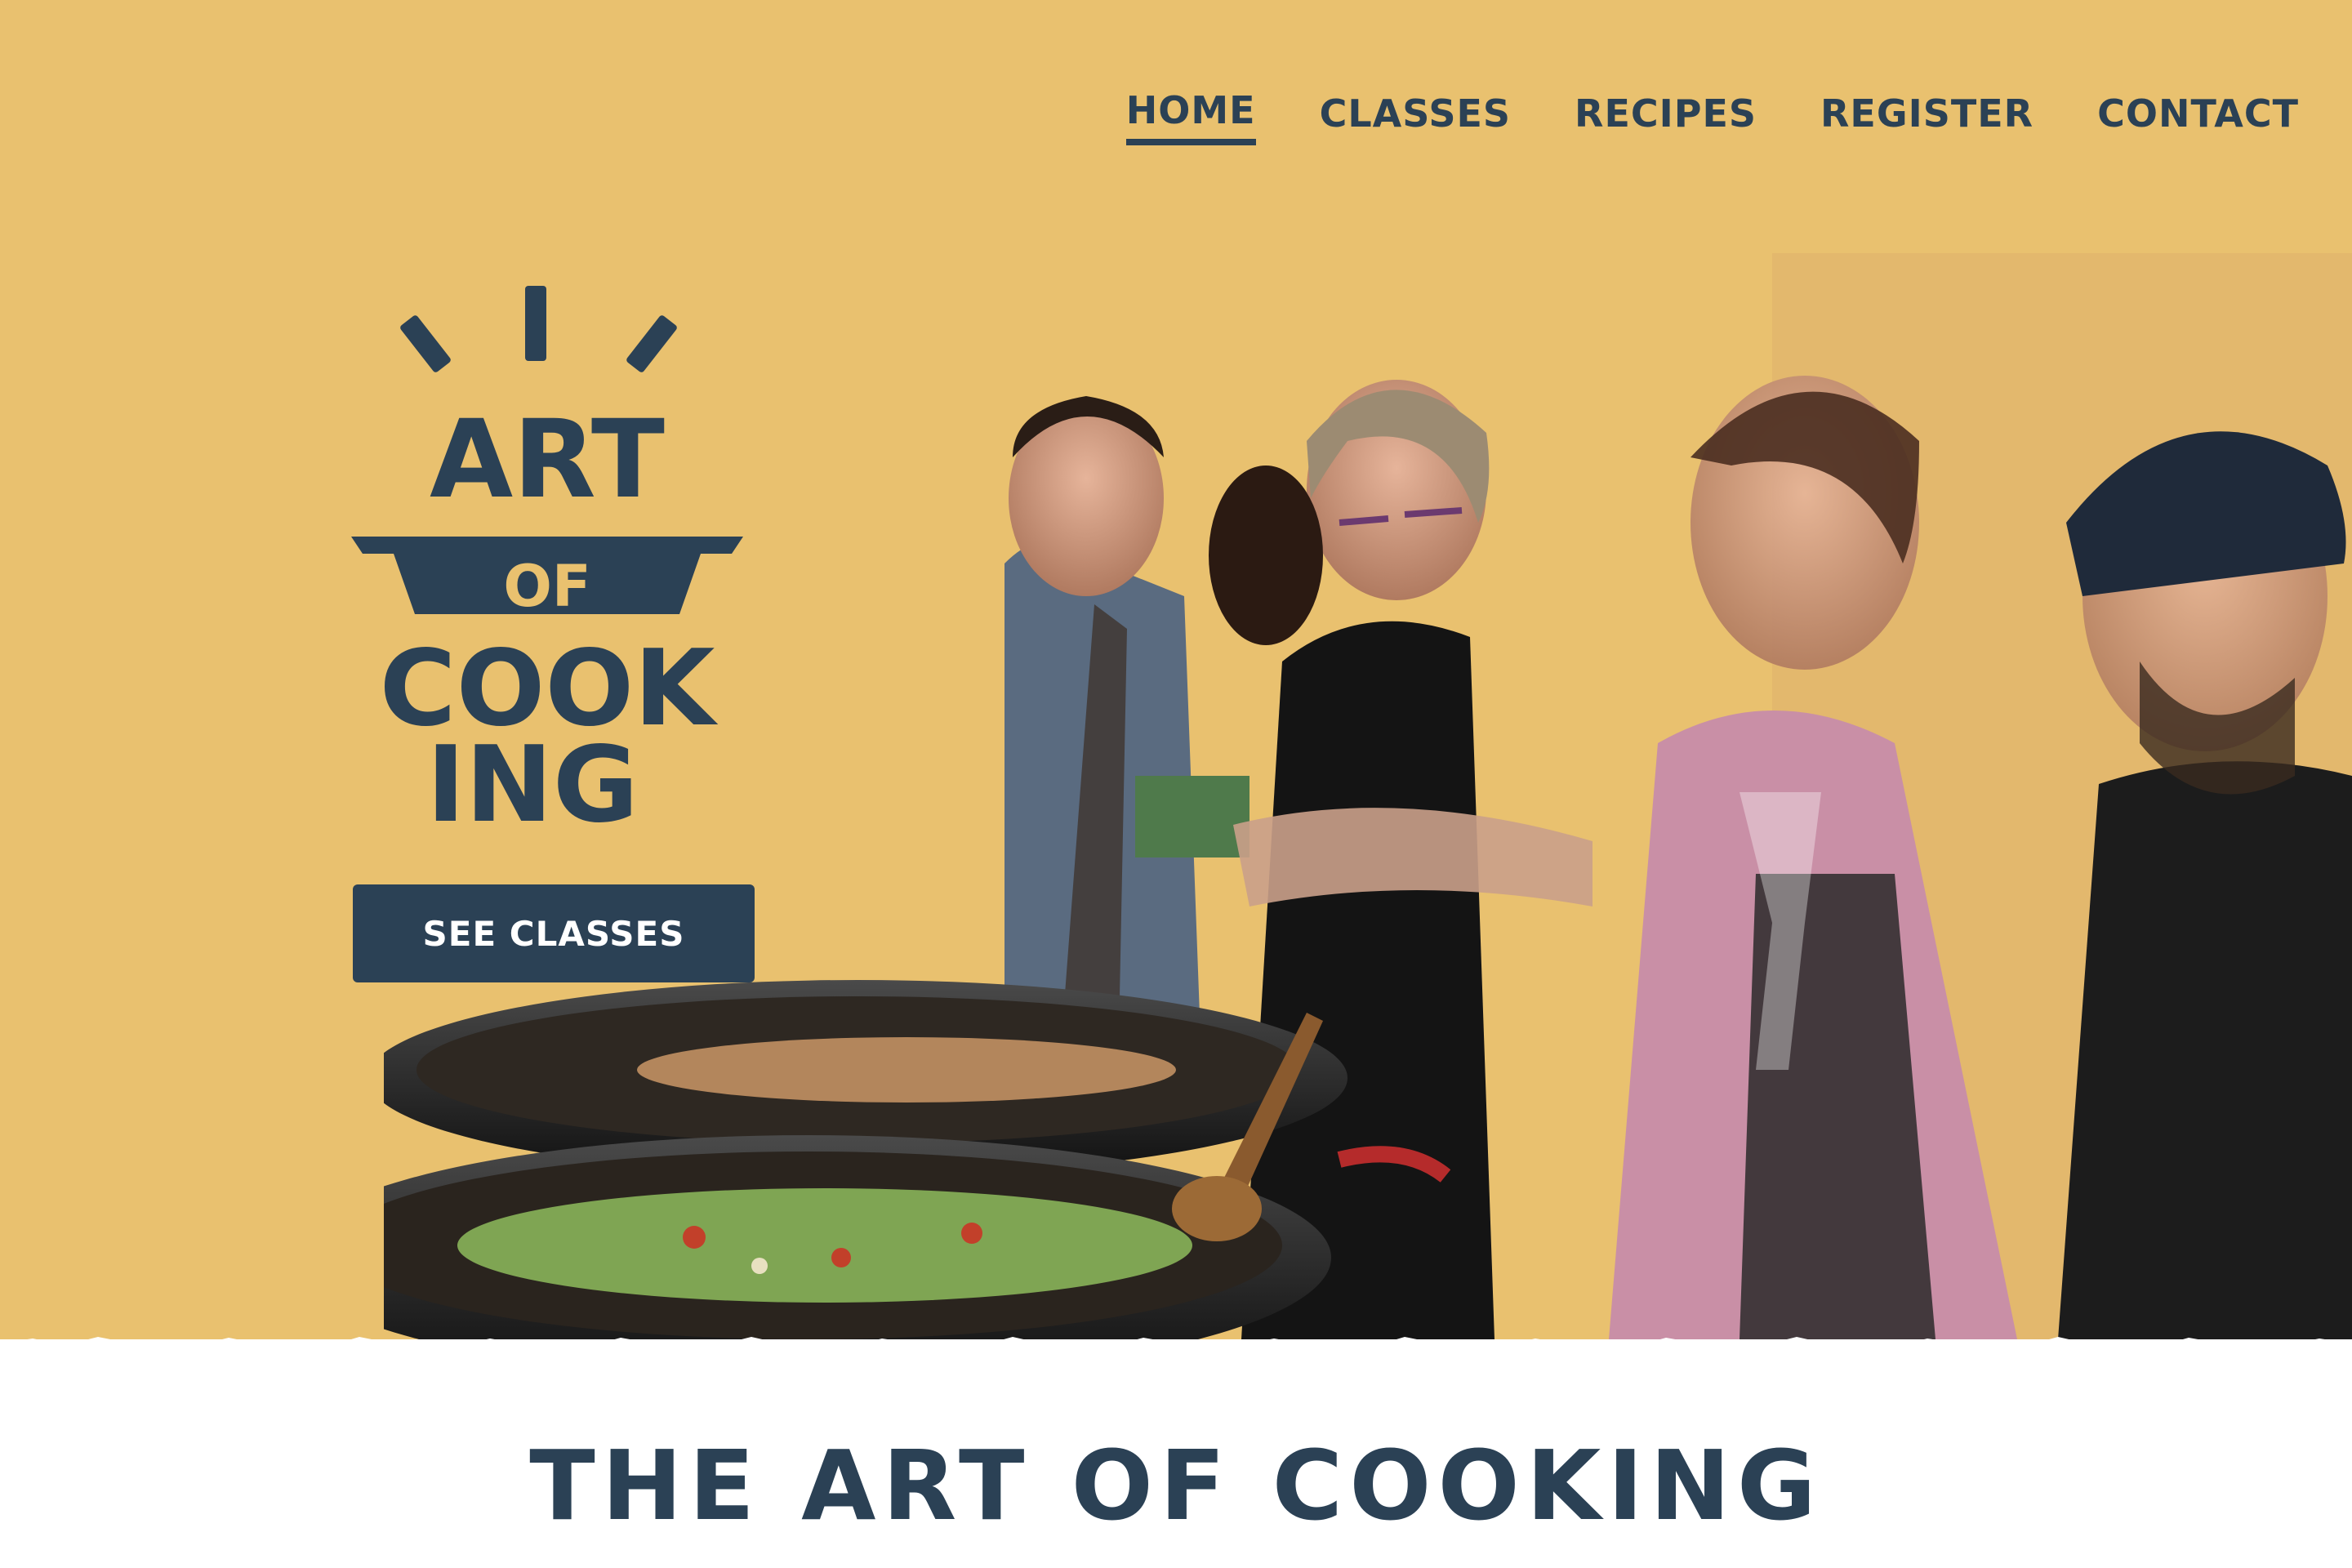 The height and width of the screenshot is (1568, 2352). What do you see at coordinates (532, 778) in the screenshot?
I see `logo-line-4: ING` at bounding box center [532, 778].